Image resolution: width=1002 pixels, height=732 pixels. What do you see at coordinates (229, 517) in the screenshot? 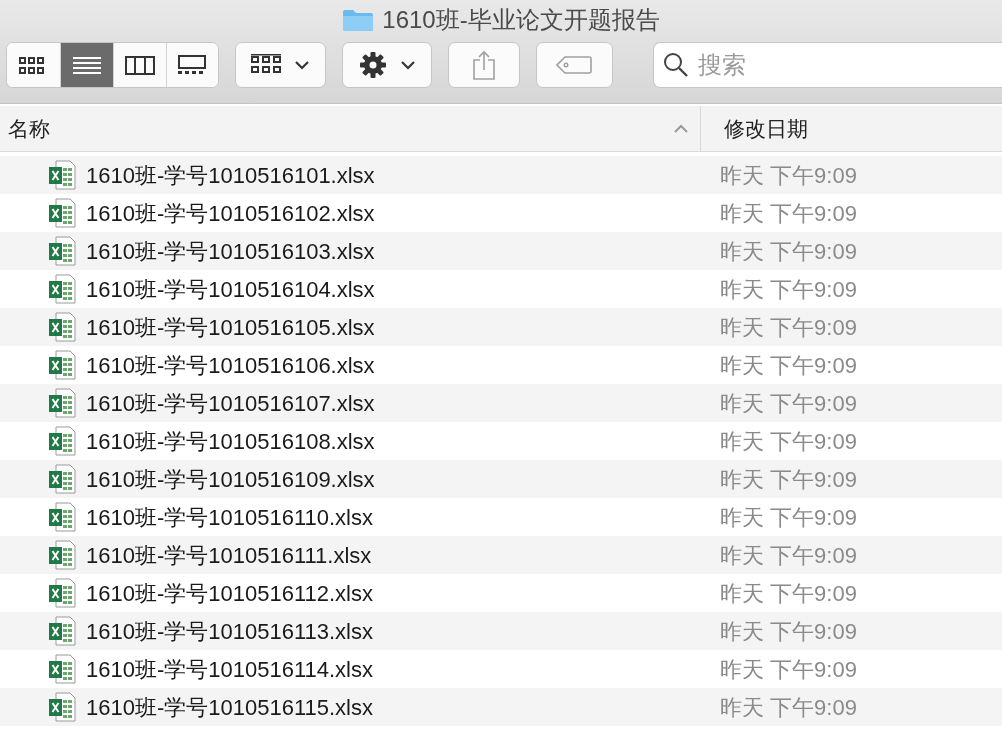
I see `file-name: 1610班-学号1010516110.xlsx` at bounding box center [229, 517].